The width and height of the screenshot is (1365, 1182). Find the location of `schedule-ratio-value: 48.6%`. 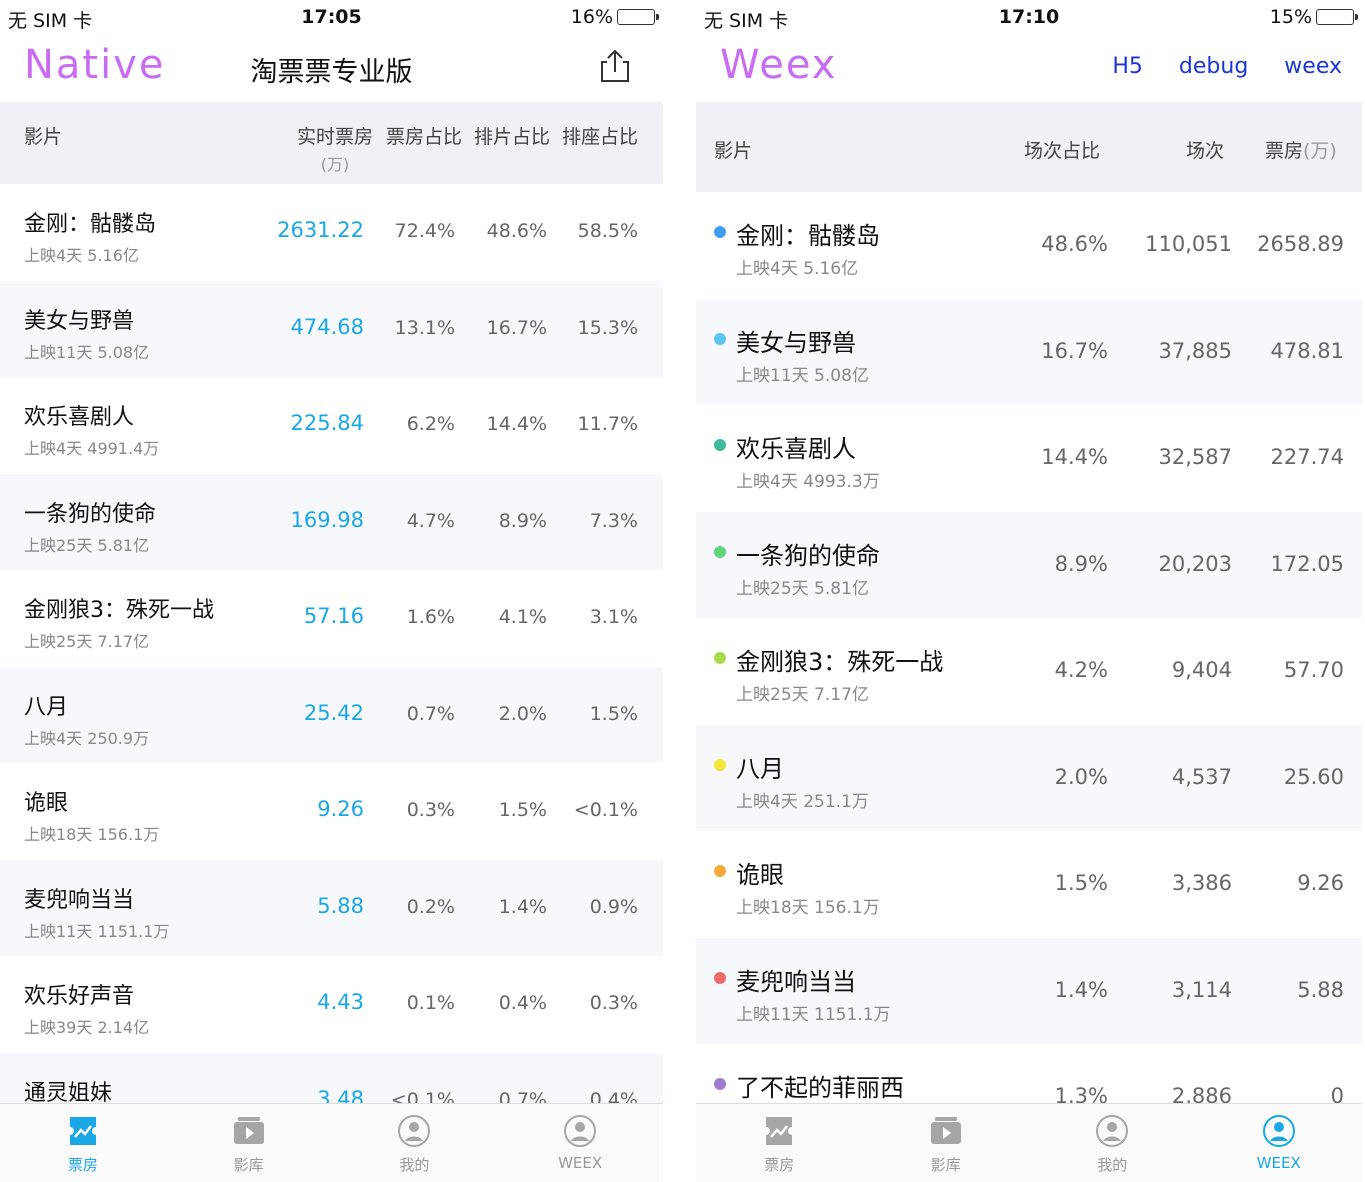

schedule-ratio-value: 48.6% is located at coordinates (1074, 244).